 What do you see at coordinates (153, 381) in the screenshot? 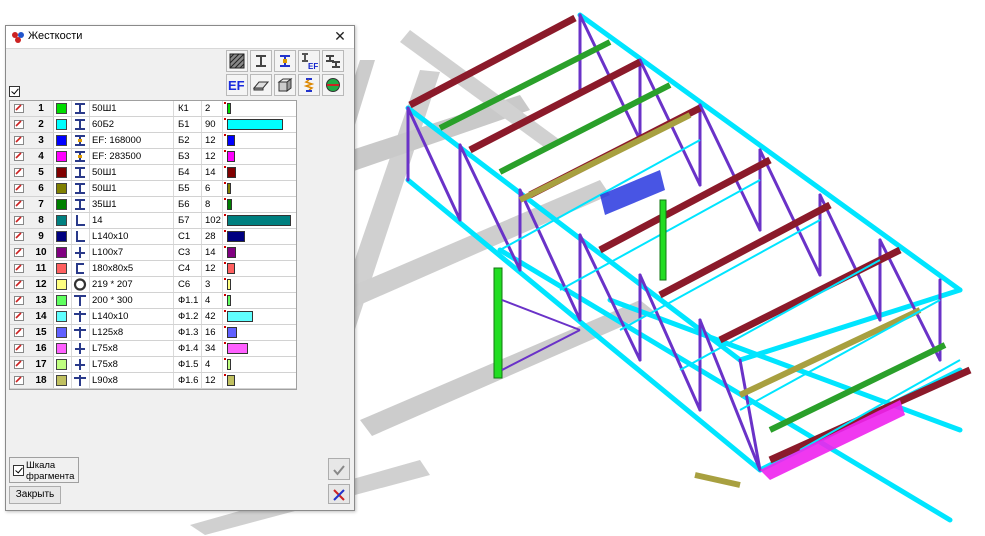
I see `table-row: 18 L90x8 Ф1.6 12` at bounding box center [153, 381].